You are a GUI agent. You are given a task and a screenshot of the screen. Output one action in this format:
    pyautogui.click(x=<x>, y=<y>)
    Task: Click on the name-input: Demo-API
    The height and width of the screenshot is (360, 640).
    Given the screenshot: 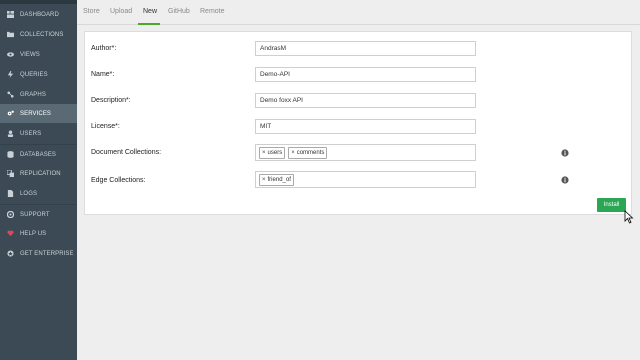 What is the action you would take?
    pyautogui.click(x=365, y=74)
    